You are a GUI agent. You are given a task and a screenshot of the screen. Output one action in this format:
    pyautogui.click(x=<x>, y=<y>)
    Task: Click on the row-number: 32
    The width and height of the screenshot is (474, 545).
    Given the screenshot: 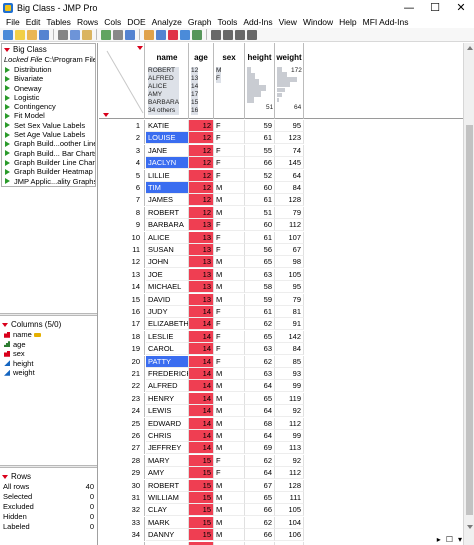 What is the action you would take?
    pyautogui.click(x=122, y=510)
    